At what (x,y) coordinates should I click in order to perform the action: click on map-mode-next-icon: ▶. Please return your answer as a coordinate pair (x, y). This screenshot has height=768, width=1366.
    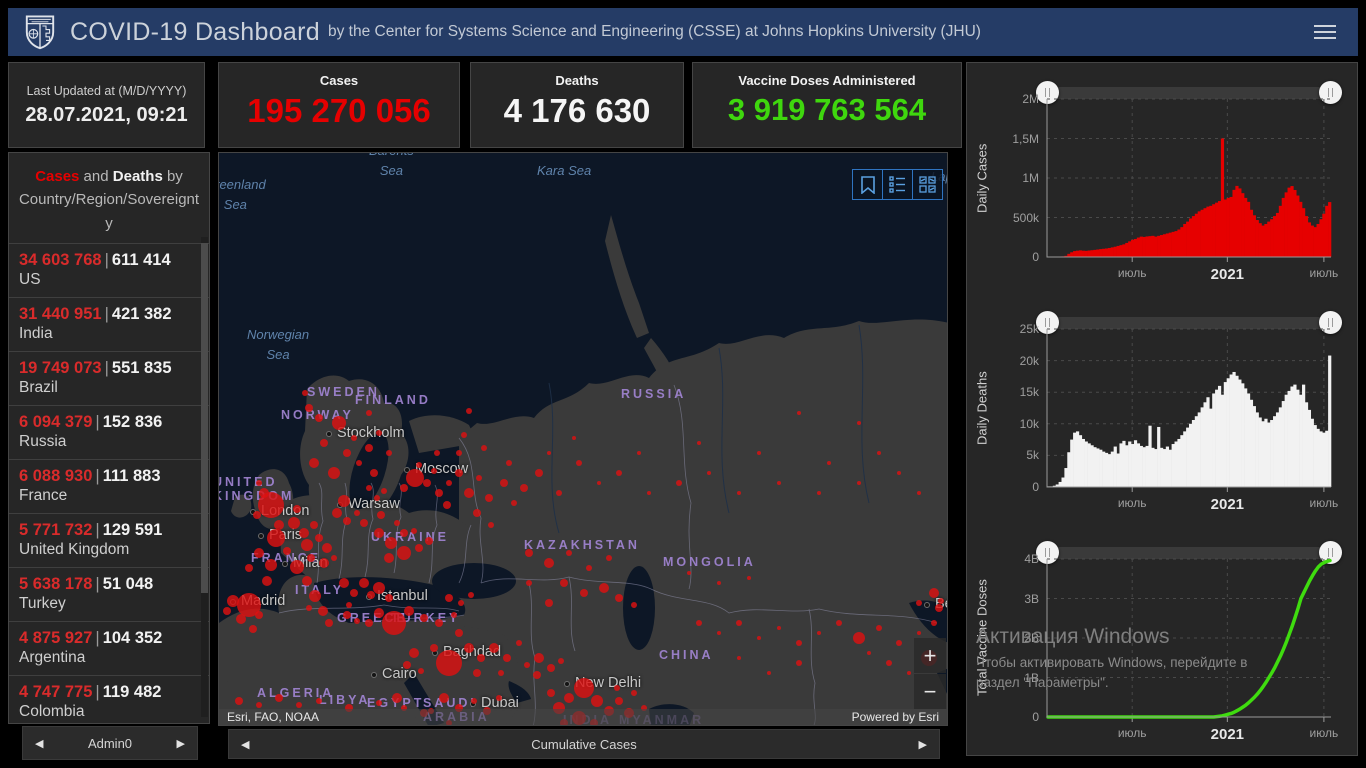
    Looking at the image, I should click on (923, 744).